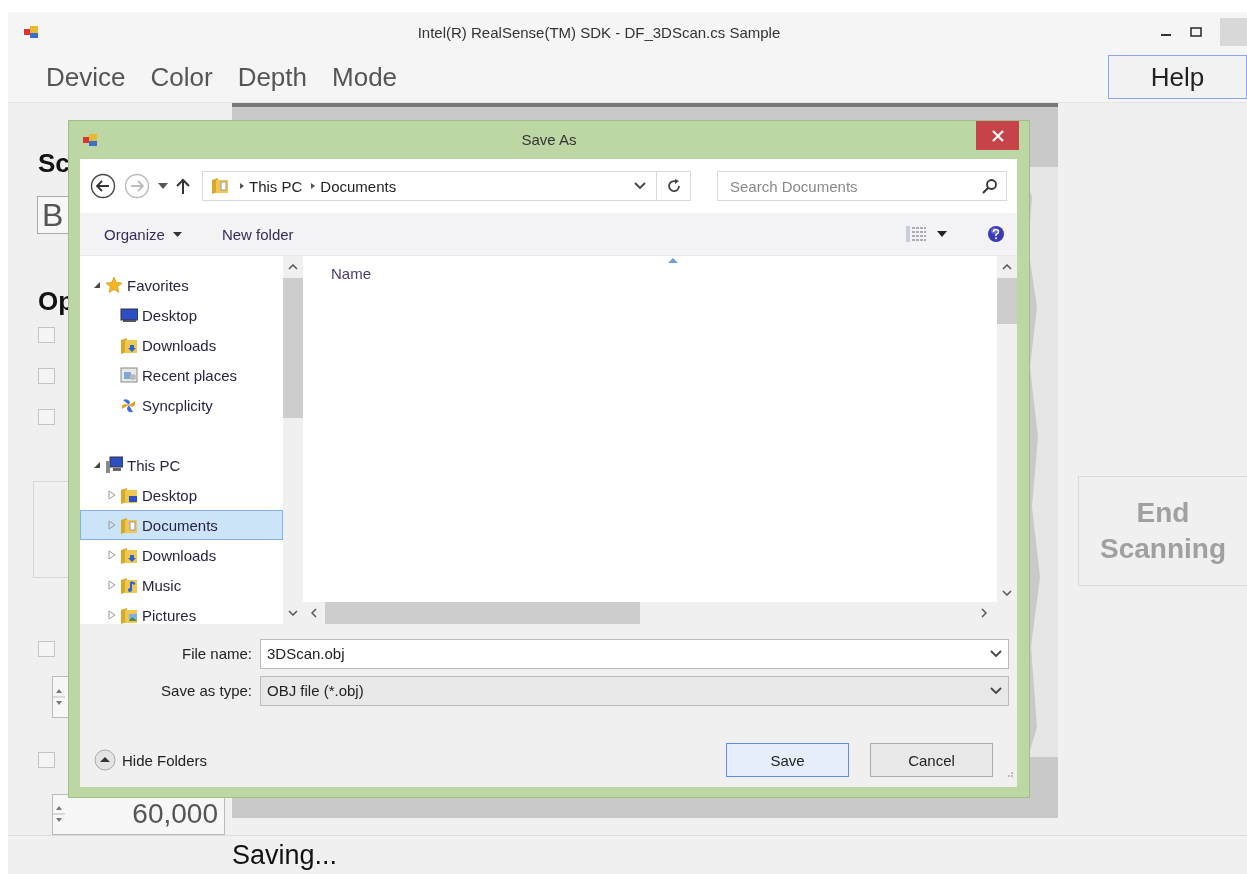 The image size is (1247, 874). I want to click on close-button, so click(997, 135).